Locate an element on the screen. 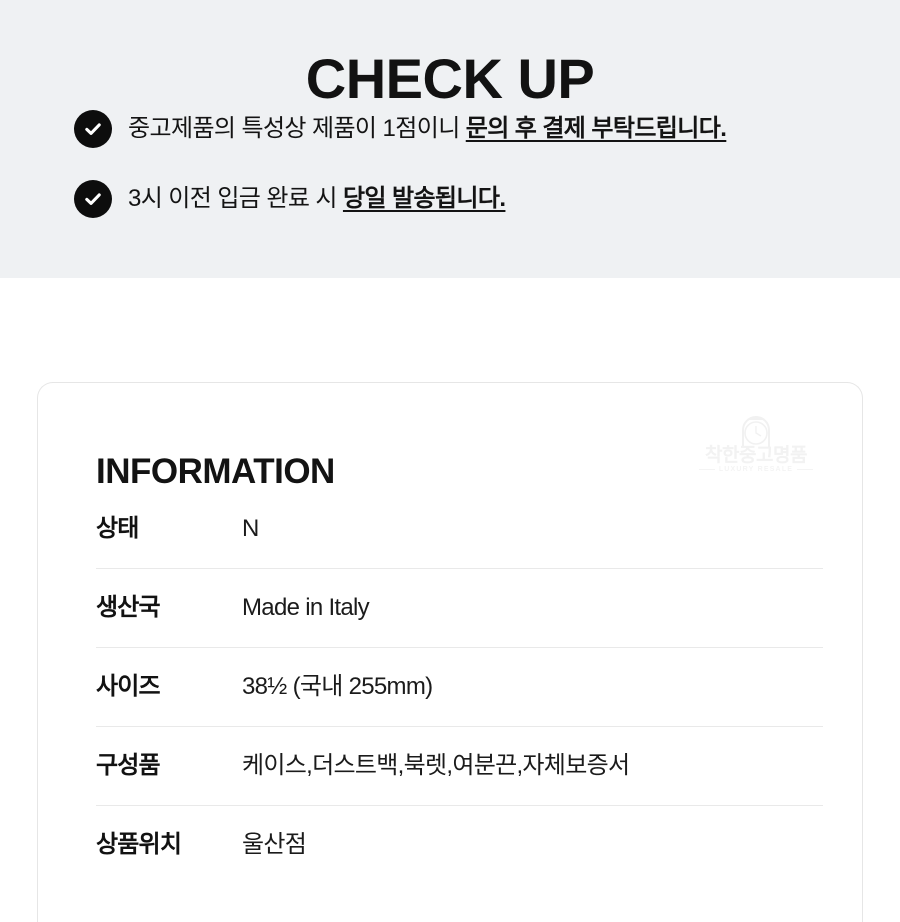  spec-value: 케이스,더스트백,북렛,여분끈,자체보증서 is located at coordinates (436, 765).